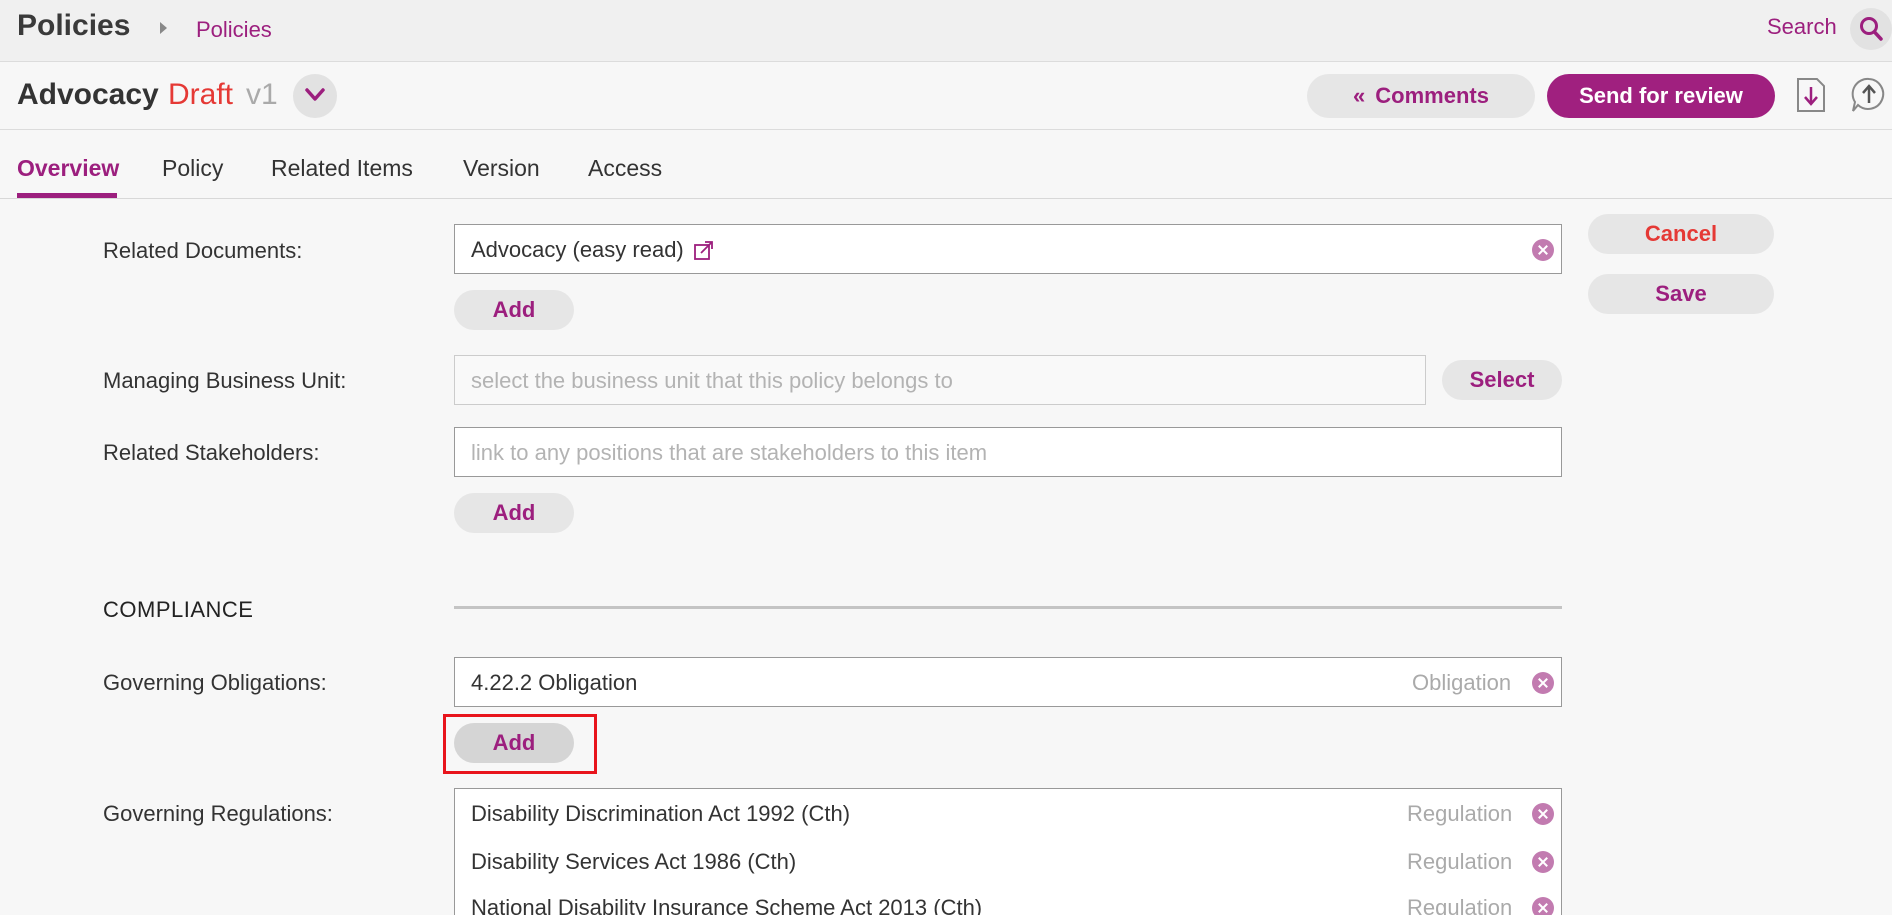 This screenshot has width=1892, height=915. What do you see at coordinates (1462, 682) in the screenshot?
I see `obligation-type-label: Obligation` at bounding box center [1462, 682].